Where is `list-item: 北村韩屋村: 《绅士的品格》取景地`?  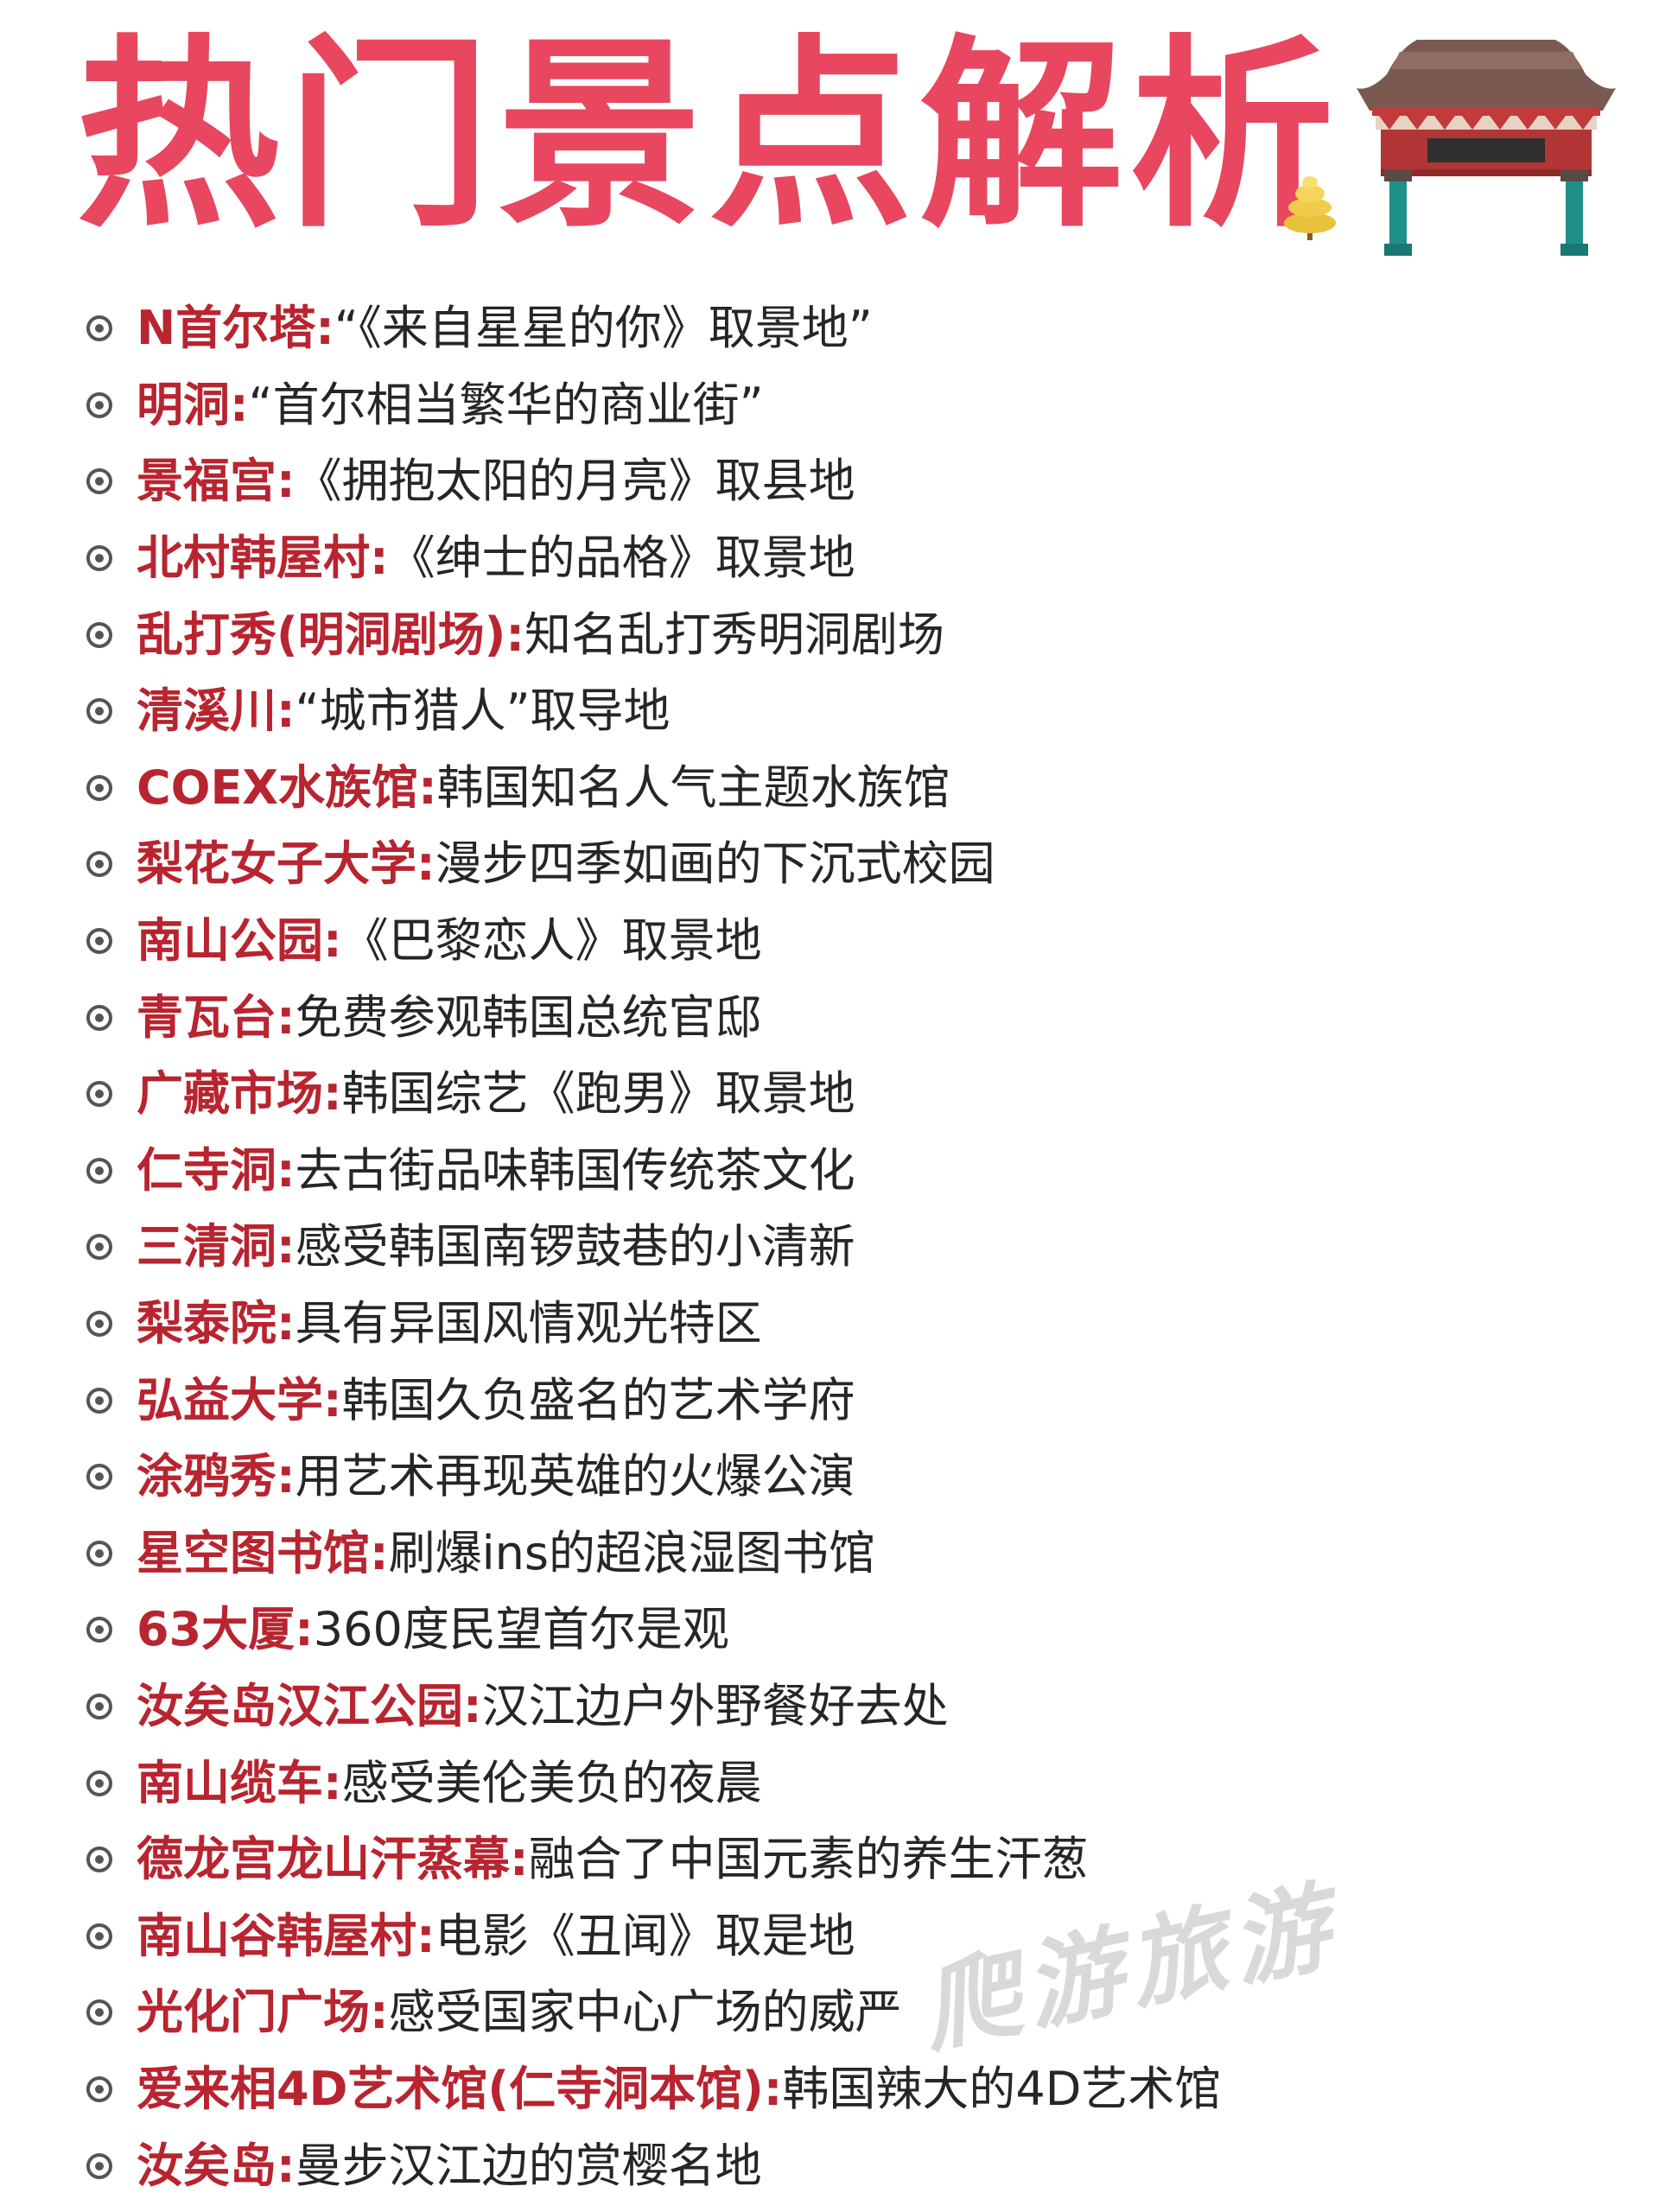
list-item: 北村韩屋村: 《绅士的品格》取景地 is located at coordinates (653, 558).